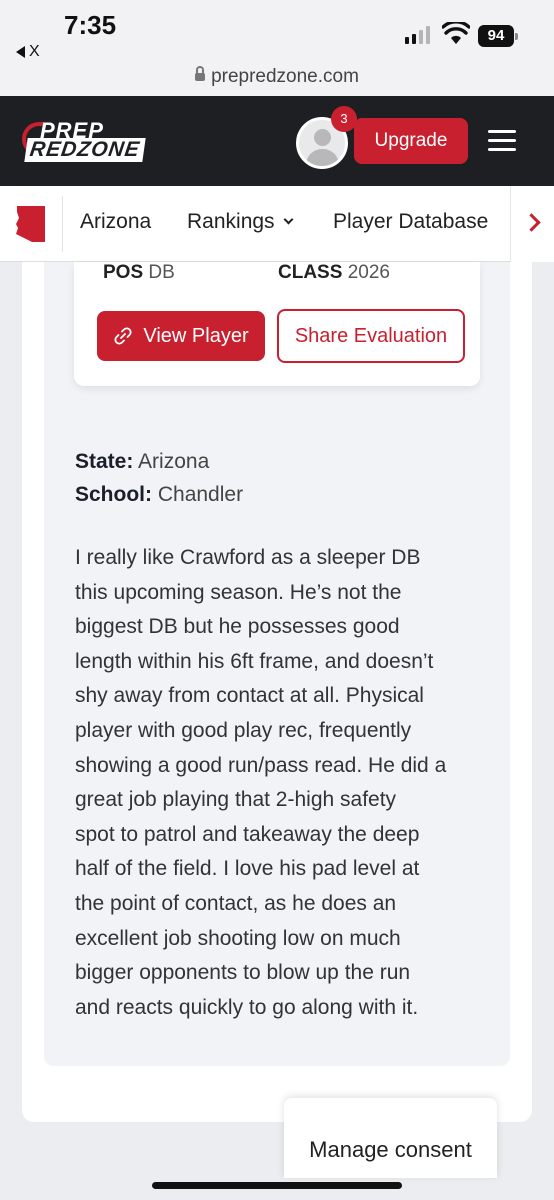  I want to click on evaluation-line: shy away from contact at all. Physical, so click(249, 696).